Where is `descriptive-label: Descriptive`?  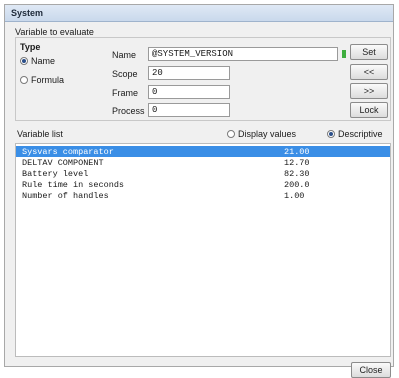
descriptive-label: Descriptive is located at coordinates (360, 134).